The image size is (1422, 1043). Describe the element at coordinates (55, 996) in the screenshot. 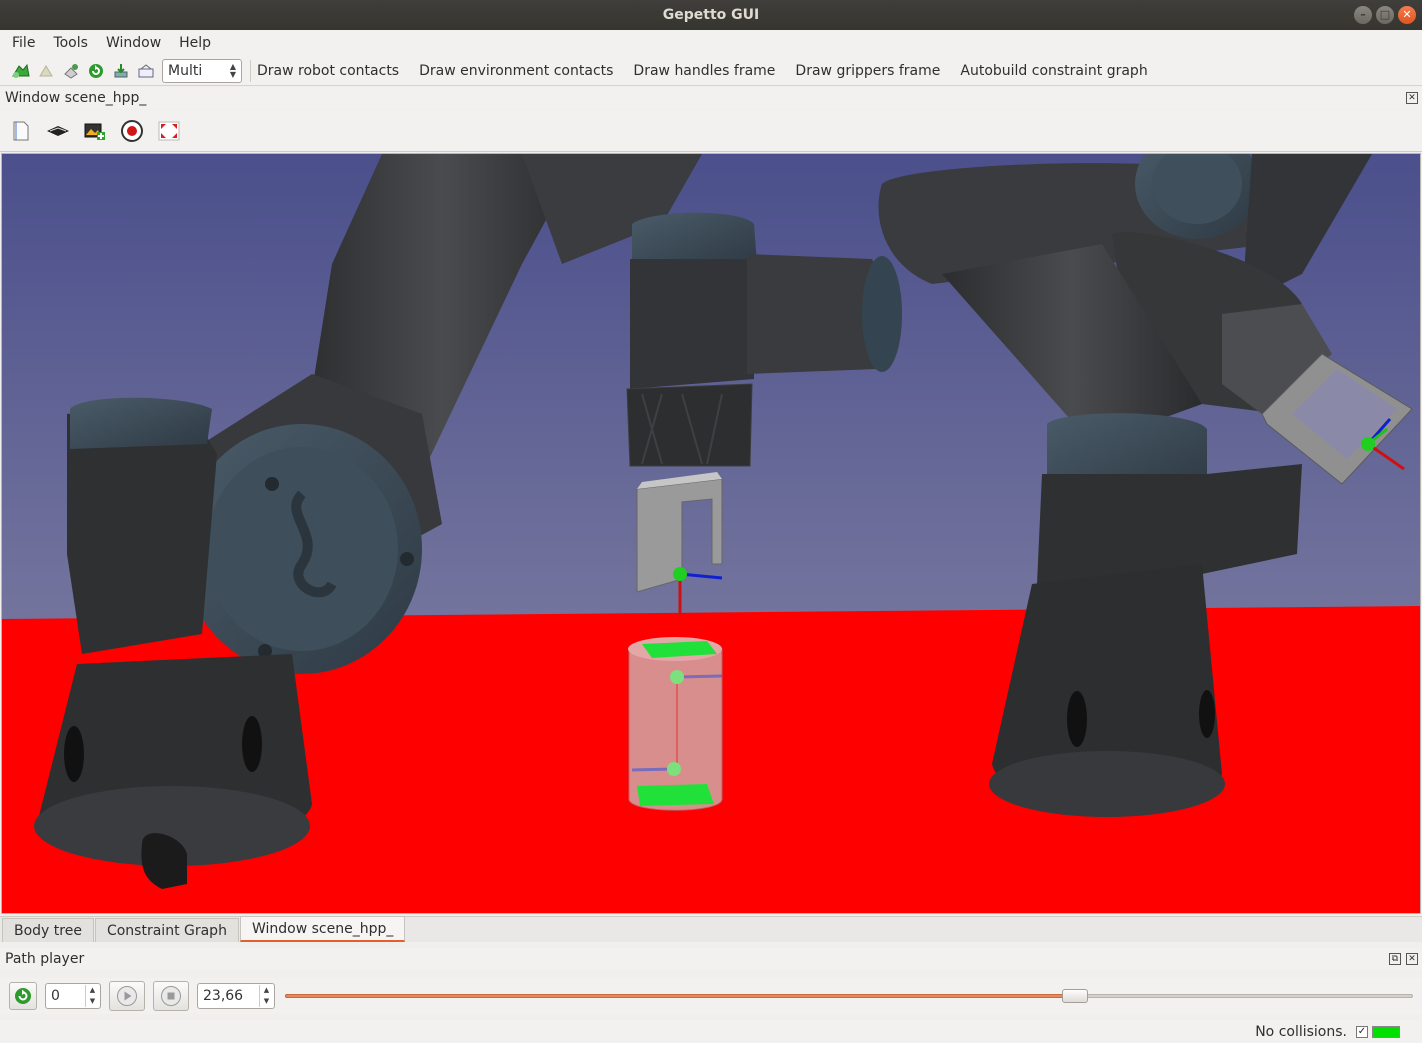

I see `path-index-value: 0` at that location.